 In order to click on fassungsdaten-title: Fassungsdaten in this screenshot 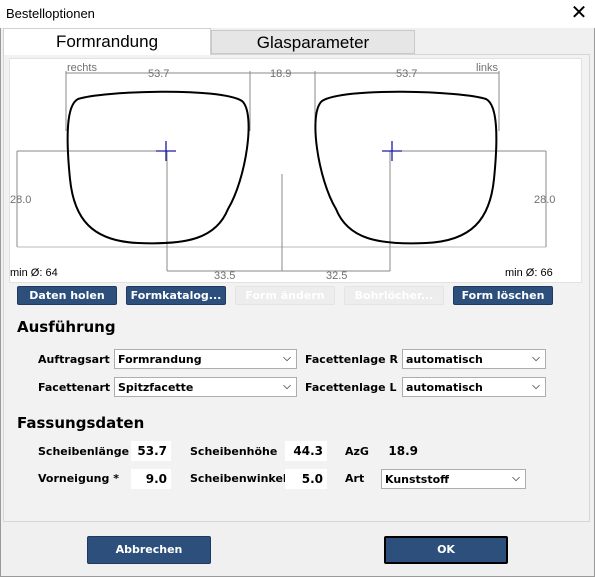, I will do `click(81, 423)`.